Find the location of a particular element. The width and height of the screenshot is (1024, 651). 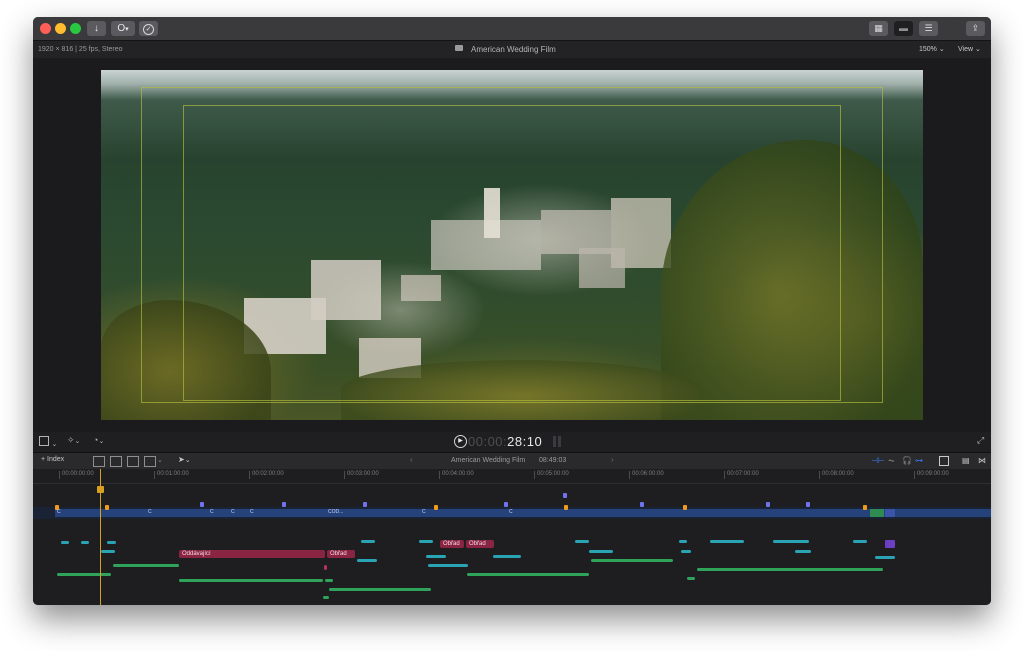

connected-clip: Oddávající is located at coordinates (252, 554).